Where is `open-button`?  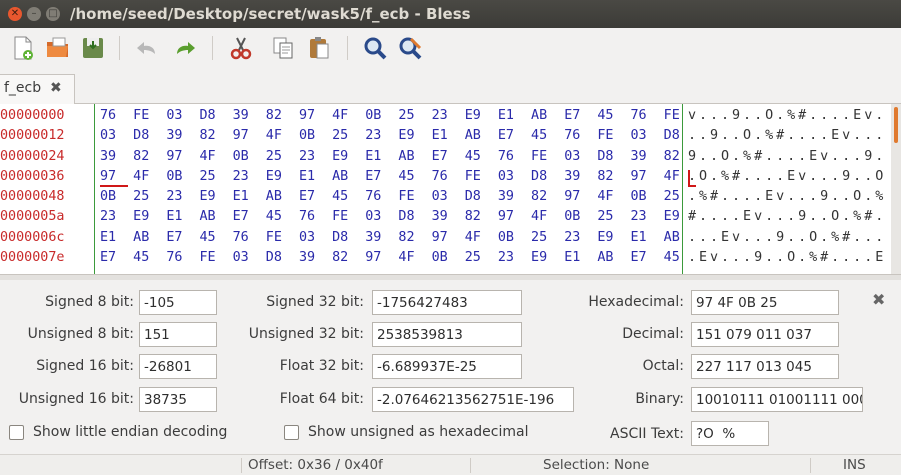 open-button is located at coordinates (58, 48).